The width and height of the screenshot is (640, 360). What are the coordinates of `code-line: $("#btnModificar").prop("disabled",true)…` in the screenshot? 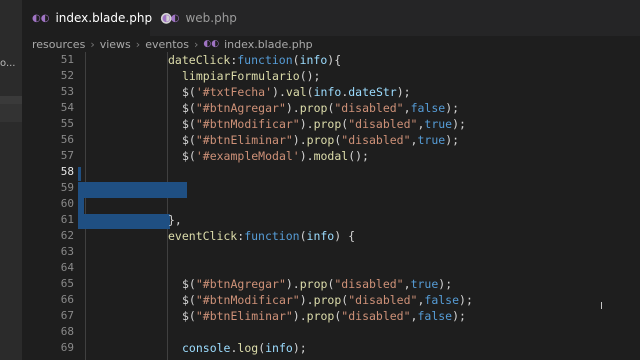 It's located at (324, 124).